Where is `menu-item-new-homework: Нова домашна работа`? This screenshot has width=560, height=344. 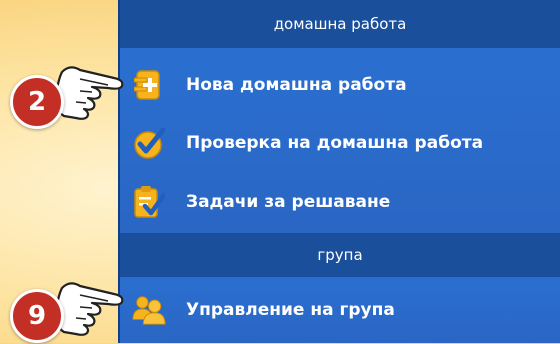 menu-item-new-homework: Нова домашна работа is located at coordinates (340, 85).